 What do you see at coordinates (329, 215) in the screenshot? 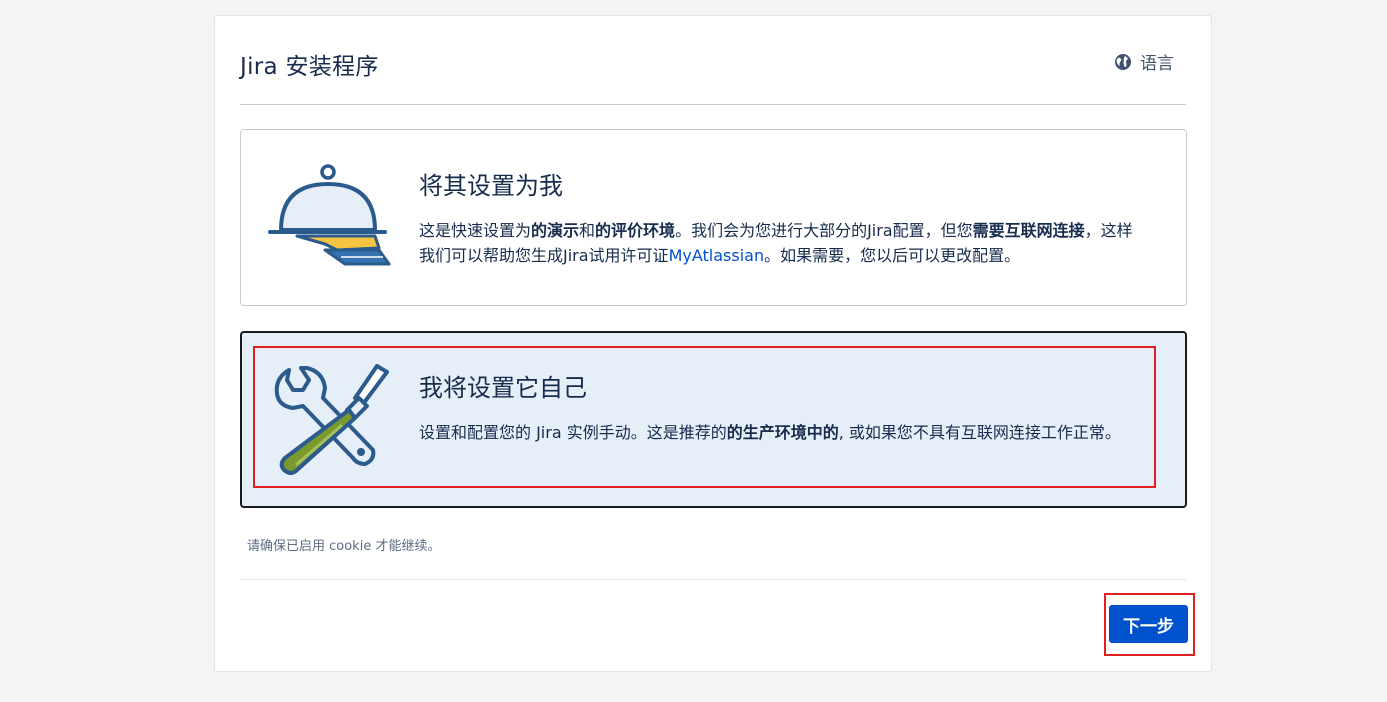
I see `serving-cloche-icon` at bounding box center [329, 215].